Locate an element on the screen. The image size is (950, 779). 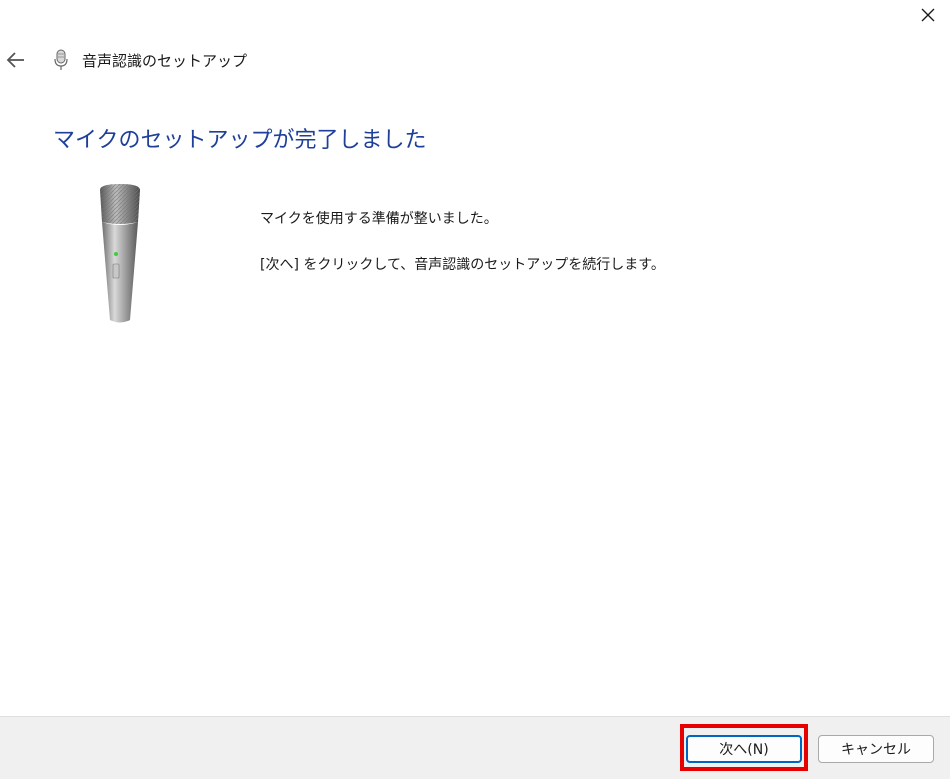
window-title: 音声認識のセットアップ is located at coordinates (165, 61).